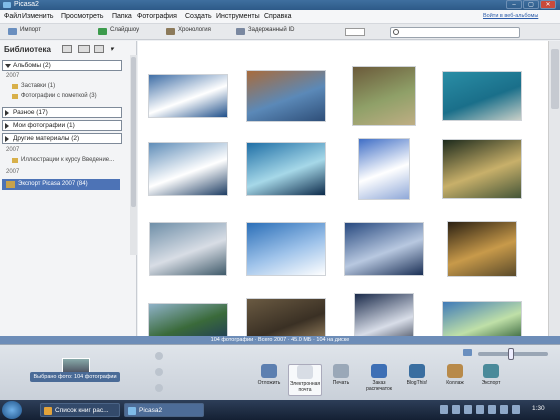 This screenshot has height=420, width=560. Describe the element at coordinates (33, 86) in the screenshot. I see `album-item-screensavers: Заставки (1)` at that location.